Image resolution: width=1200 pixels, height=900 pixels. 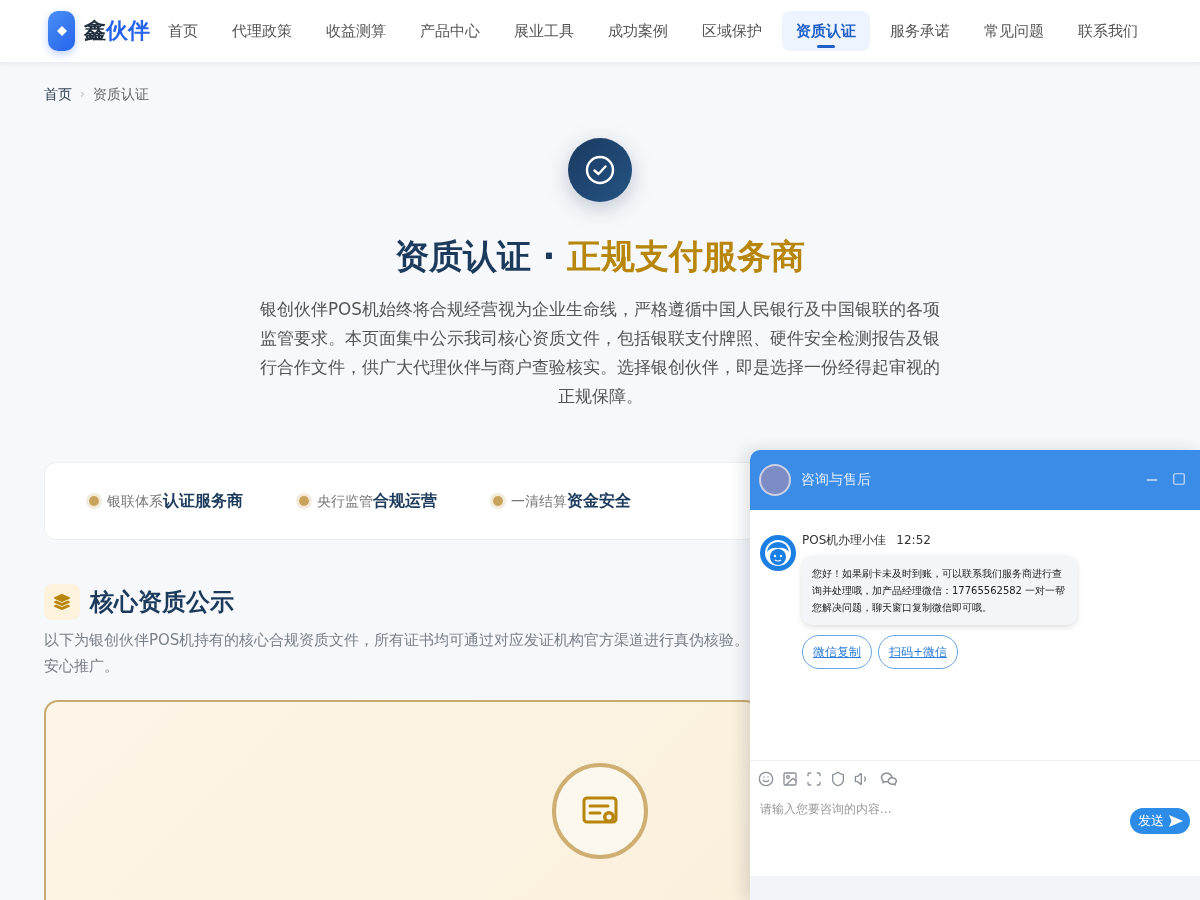 What do you see at coordinates (844, 540) in the screenshot?
I see `sender-name: POS机办理小佳` at bounding box center [844, 540].